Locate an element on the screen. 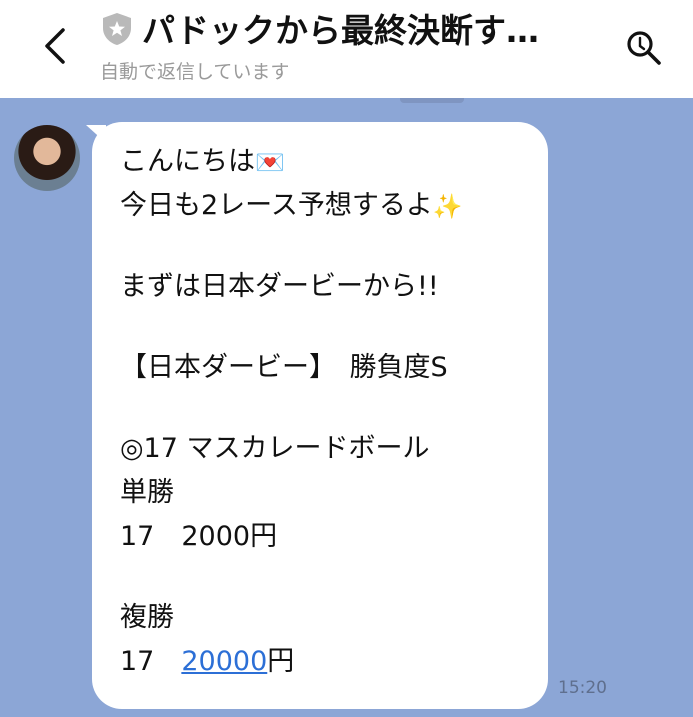 The image size is (693, 717). message-line: 17 20000円 is located at coordinates (207, 661).